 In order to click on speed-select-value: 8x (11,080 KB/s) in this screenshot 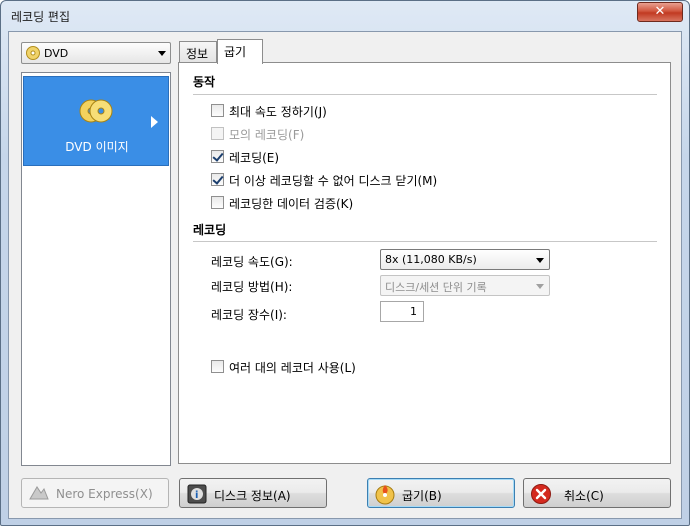, I will do `click(431, 259)`.